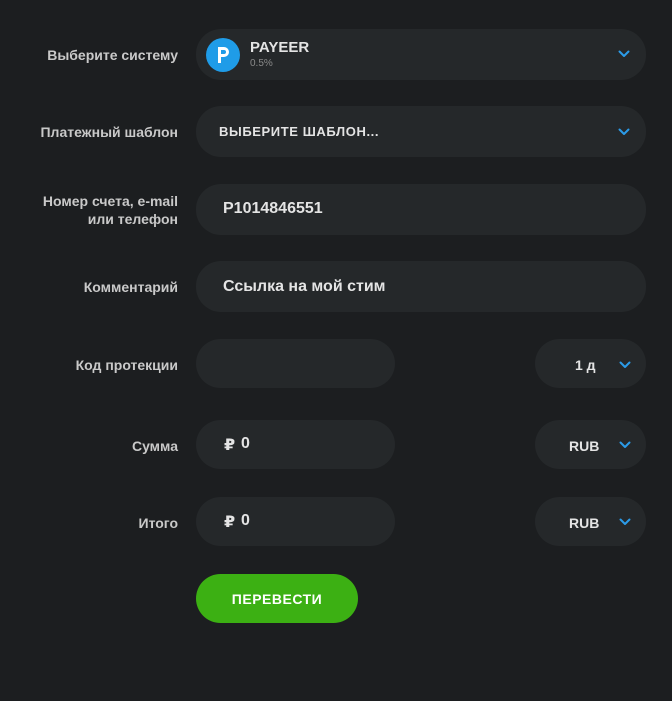  Describe the element at coordinates (130, 287) in the screenshot. I see `comment-label: Комментарий` at that location.